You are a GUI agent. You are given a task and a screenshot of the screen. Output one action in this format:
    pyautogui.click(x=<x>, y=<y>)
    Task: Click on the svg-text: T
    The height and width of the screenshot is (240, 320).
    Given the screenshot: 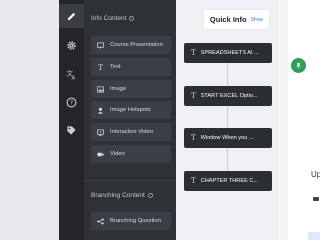 What is the action you would take?
    pyautogui.click(x=100, y=67)
    